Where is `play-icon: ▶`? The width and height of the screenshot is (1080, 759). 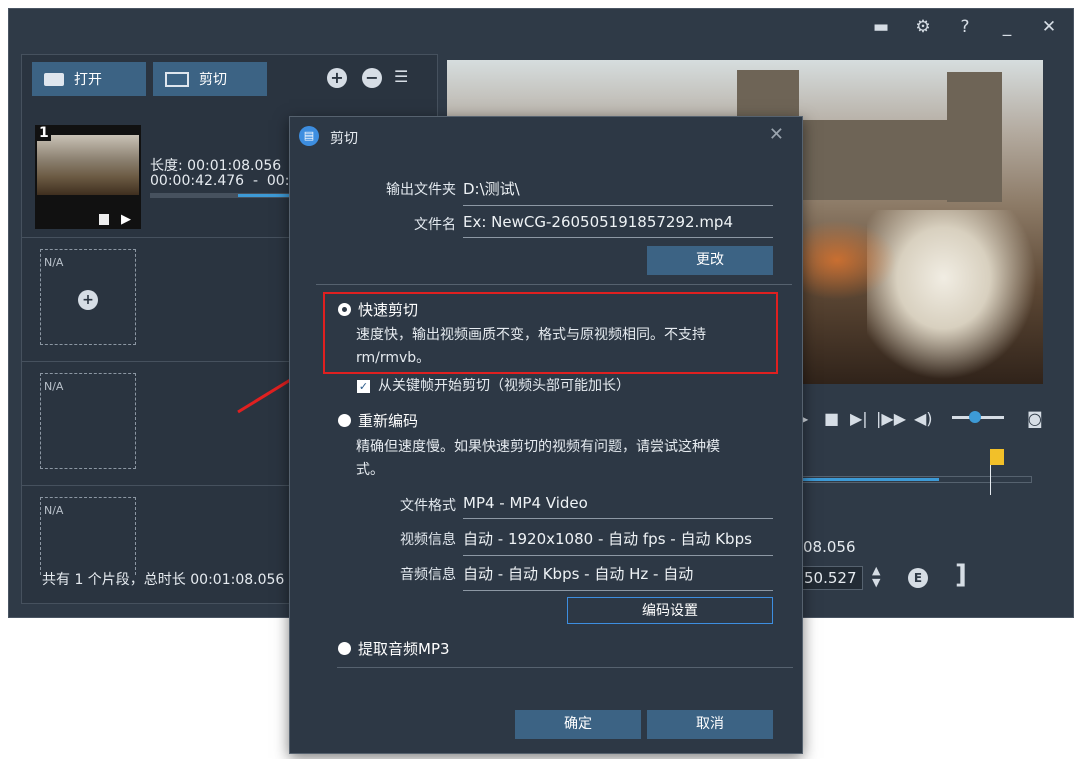
play-icon: ▶ is located at coordinates (126, 219).